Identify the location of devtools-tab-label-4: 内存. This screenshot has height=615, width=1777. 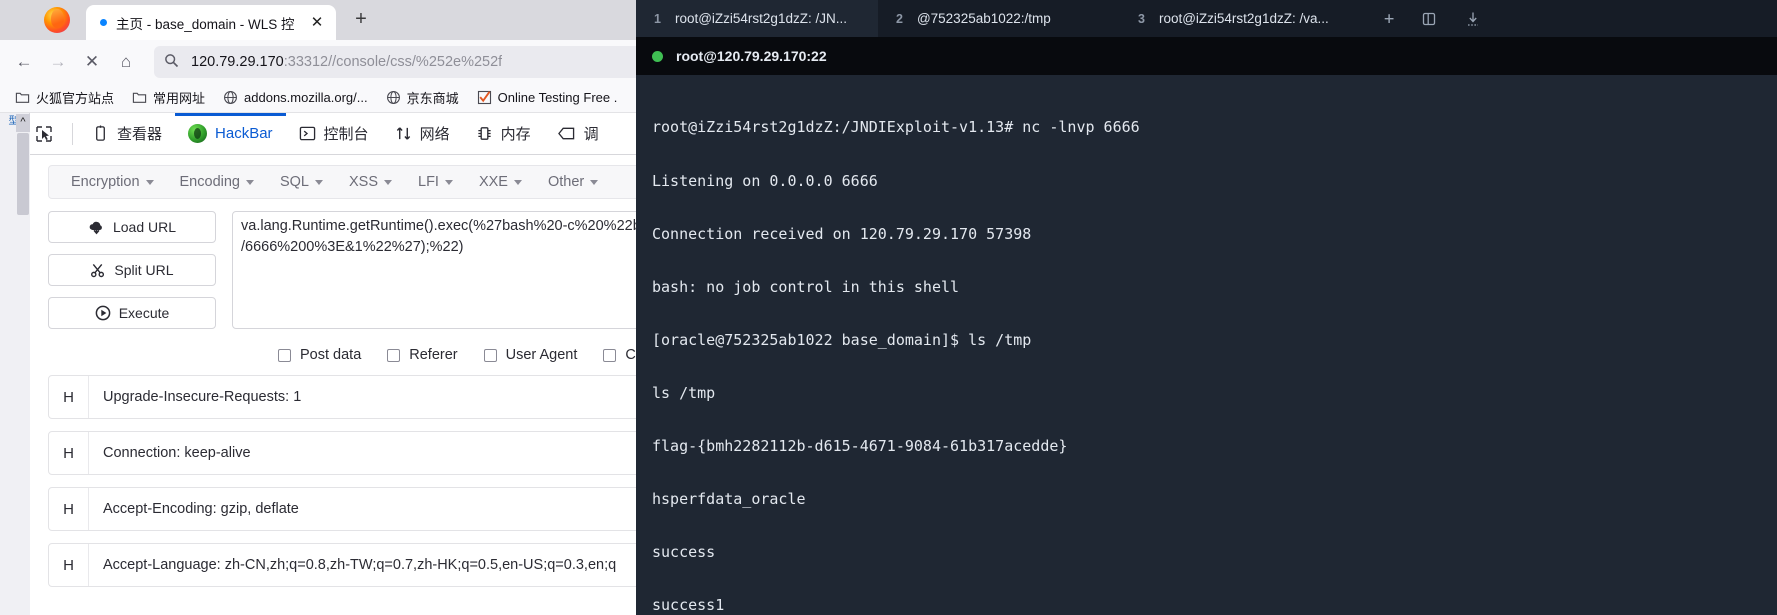
(515, 134).